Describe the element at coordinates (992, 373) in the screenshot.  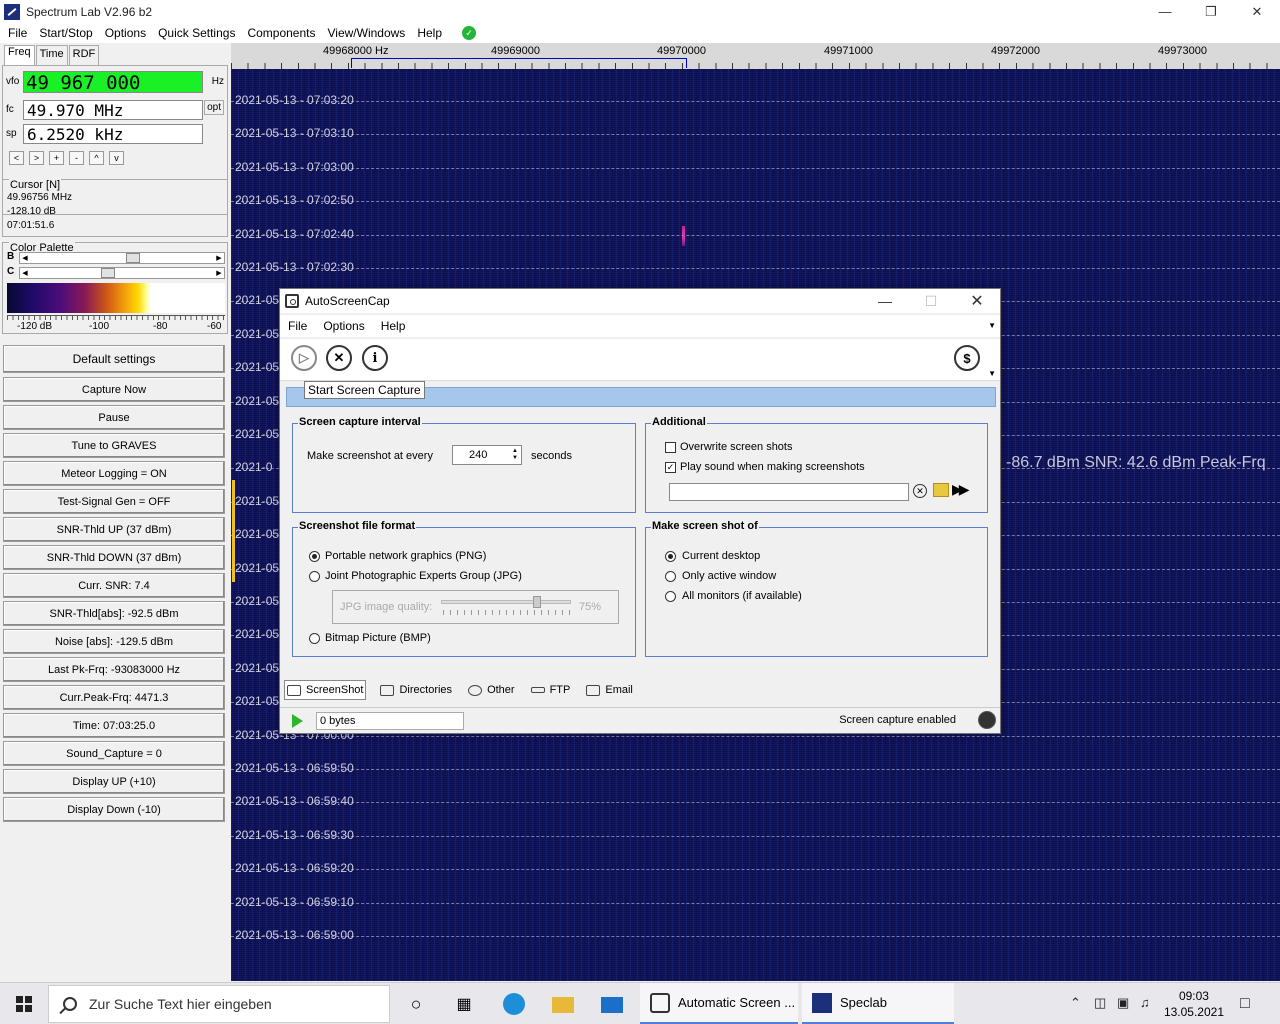
I see `toolbar-overflow-icon: ▼` at that location.